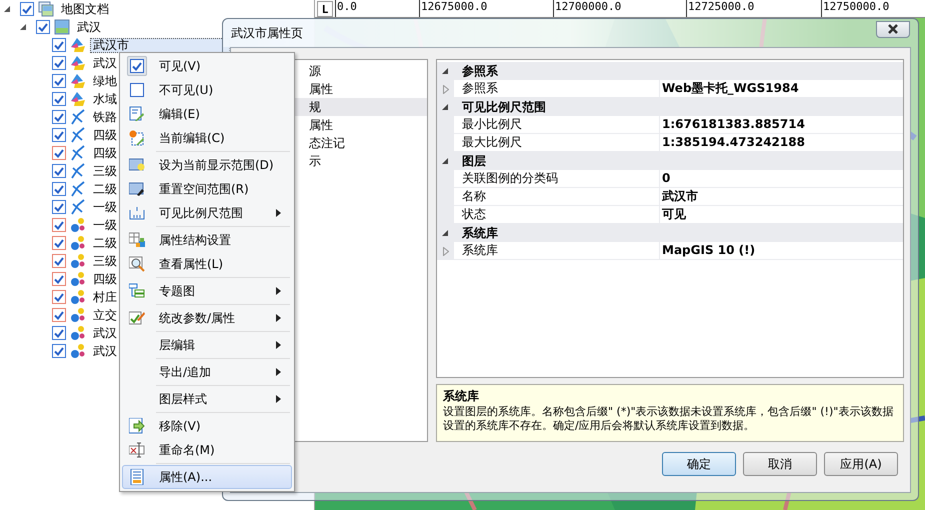  I want to click on layer-name: 立交, so click(105, 315).